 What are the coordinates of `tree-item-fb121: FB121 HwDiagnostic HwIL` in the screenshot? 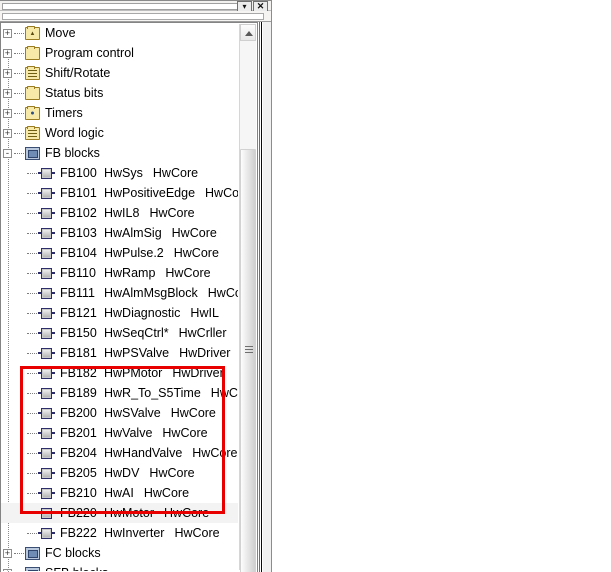 It's located at (119, 313).